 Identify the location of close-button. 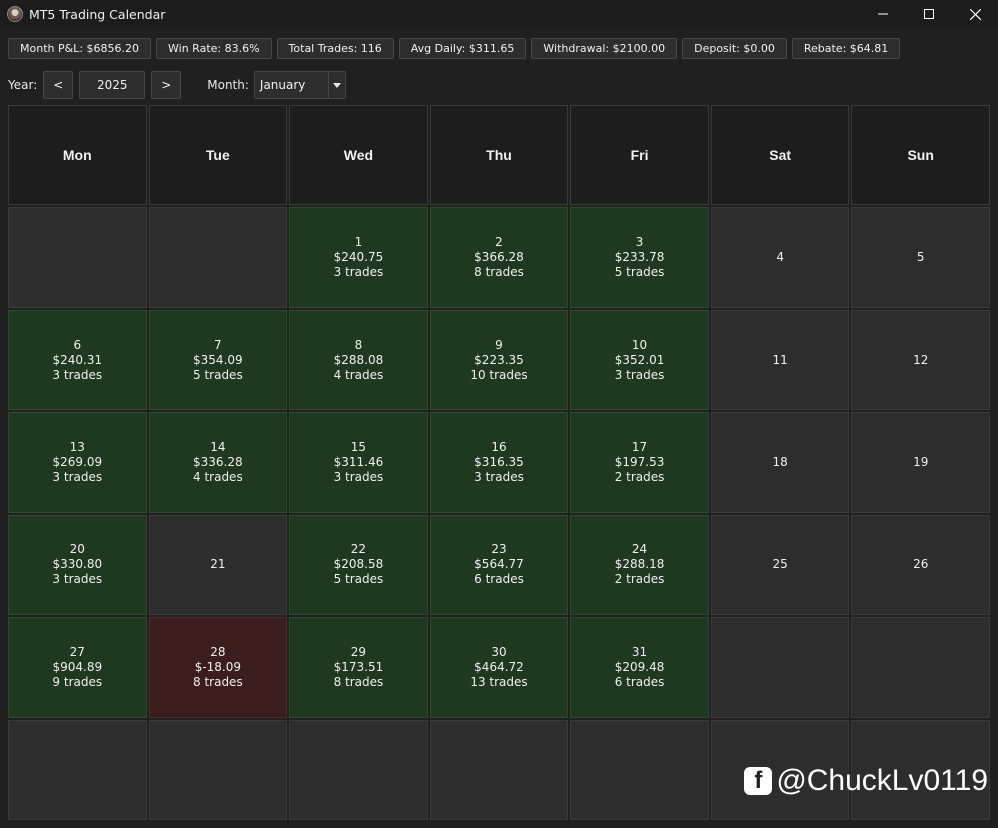
(975, 14).